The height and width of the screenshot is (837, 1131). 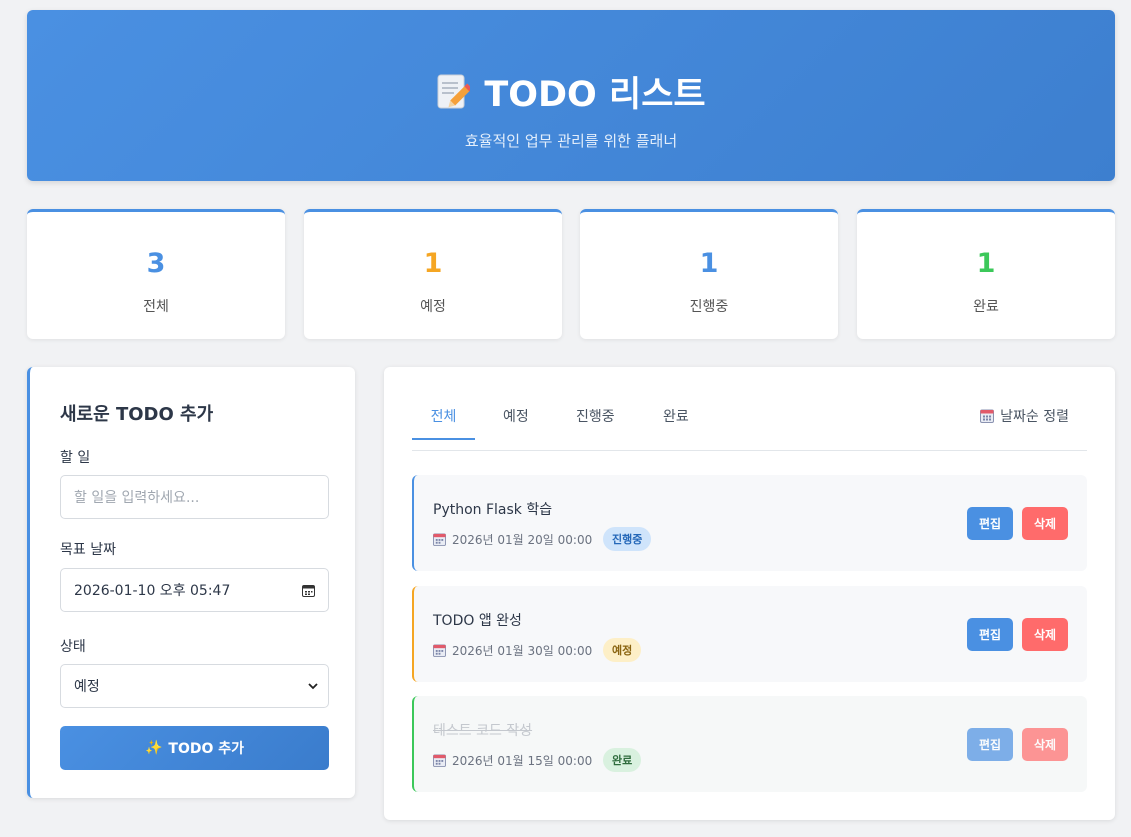 I want to click on todo-title: 테스트 코드 작성, so click(x=483, y=731).